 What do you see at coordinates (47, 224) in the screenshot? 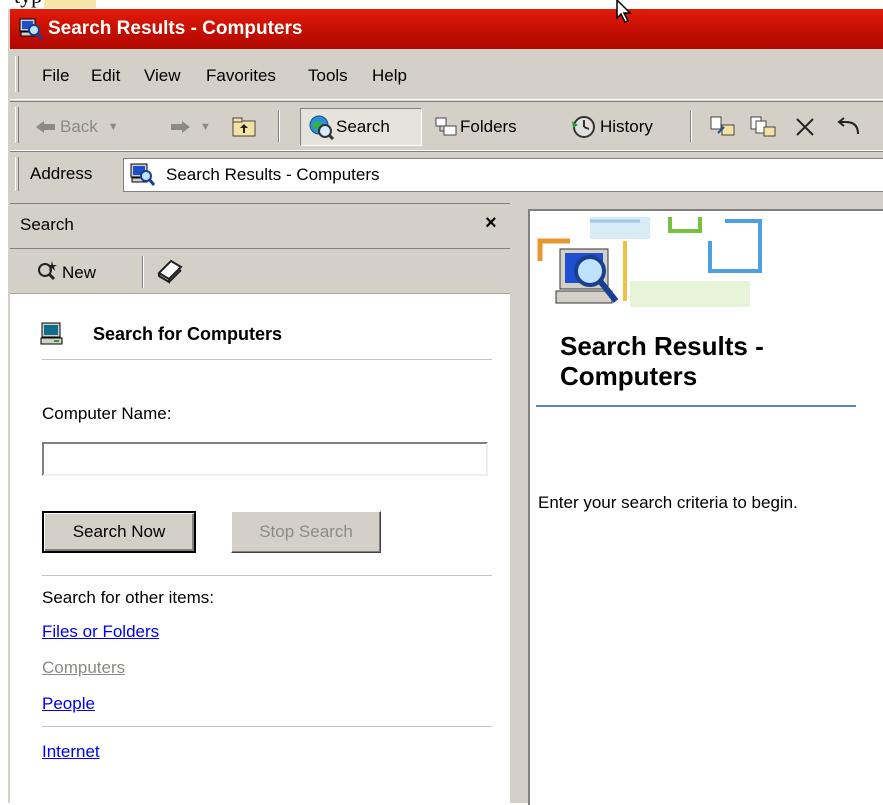
I see `search-pane-title: Search` at bounding box center [47, 224].